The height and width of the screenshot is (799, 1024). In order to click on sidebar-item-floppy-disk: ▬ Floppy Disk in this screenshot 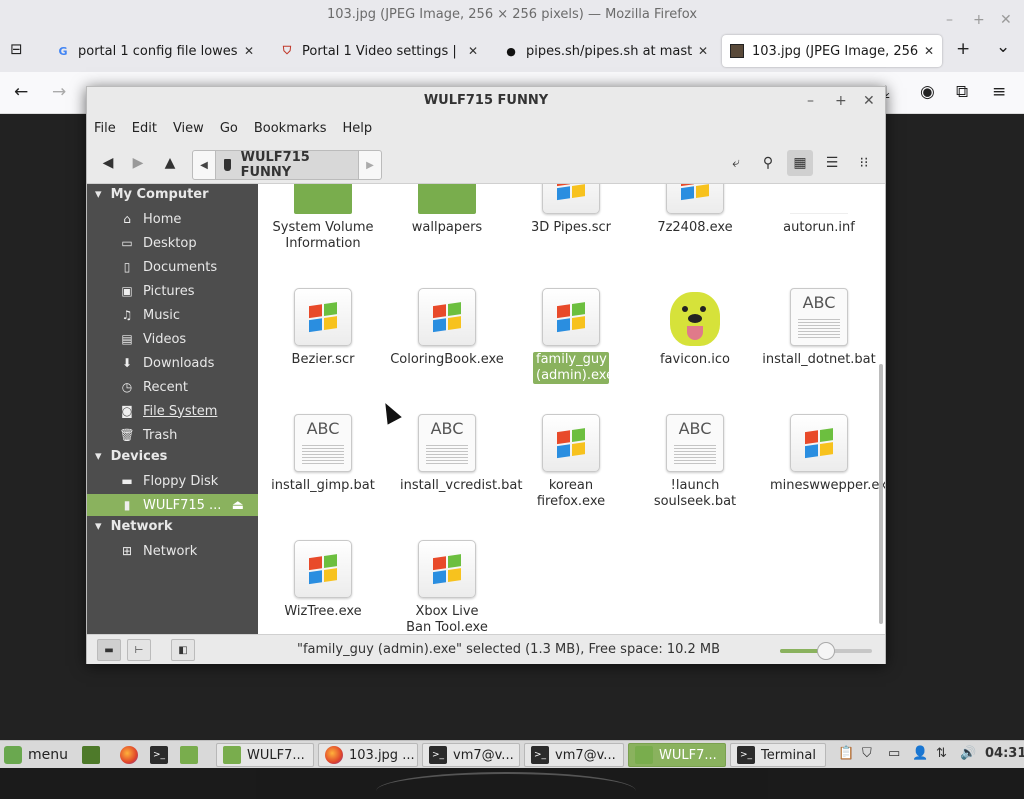, I will do `click(188, 481)`.